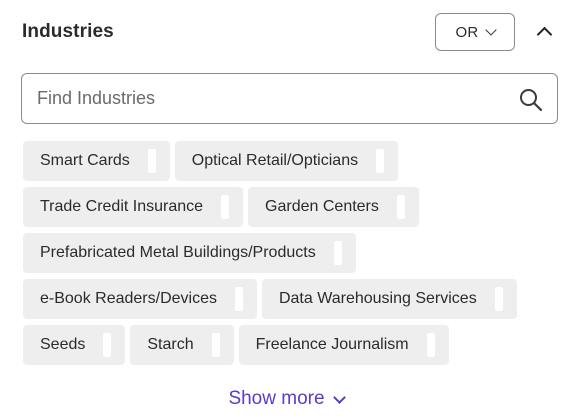 The height and width of the screenshot is (418, 572). I want to click on chip-row: Smart Cards Optical Retail/Opticians, so click(288, 161).